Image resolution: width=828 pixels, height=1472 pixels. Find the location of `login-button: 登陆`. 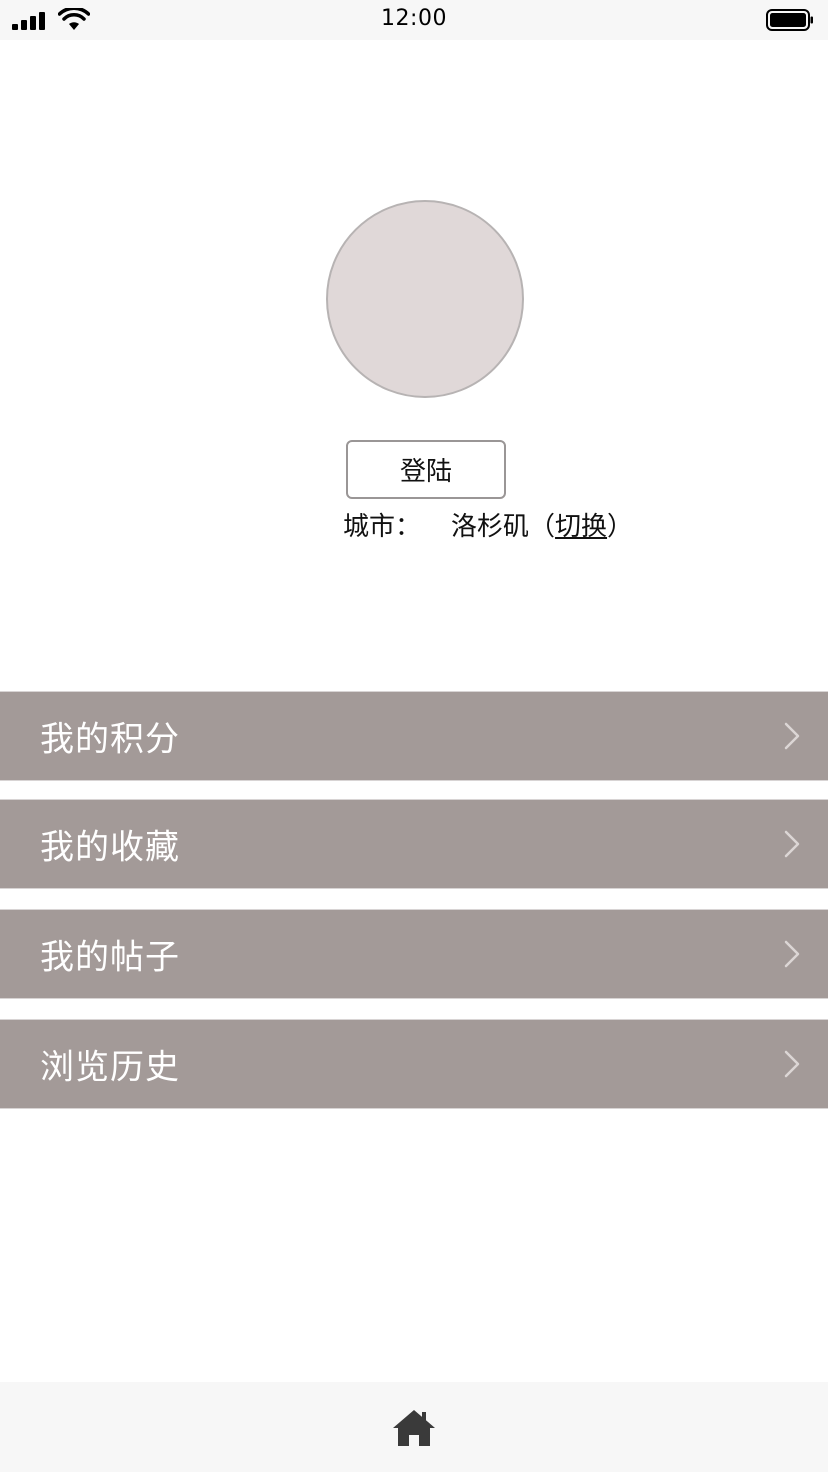

login-button: 登陆 is located at coordinates (426, 469).